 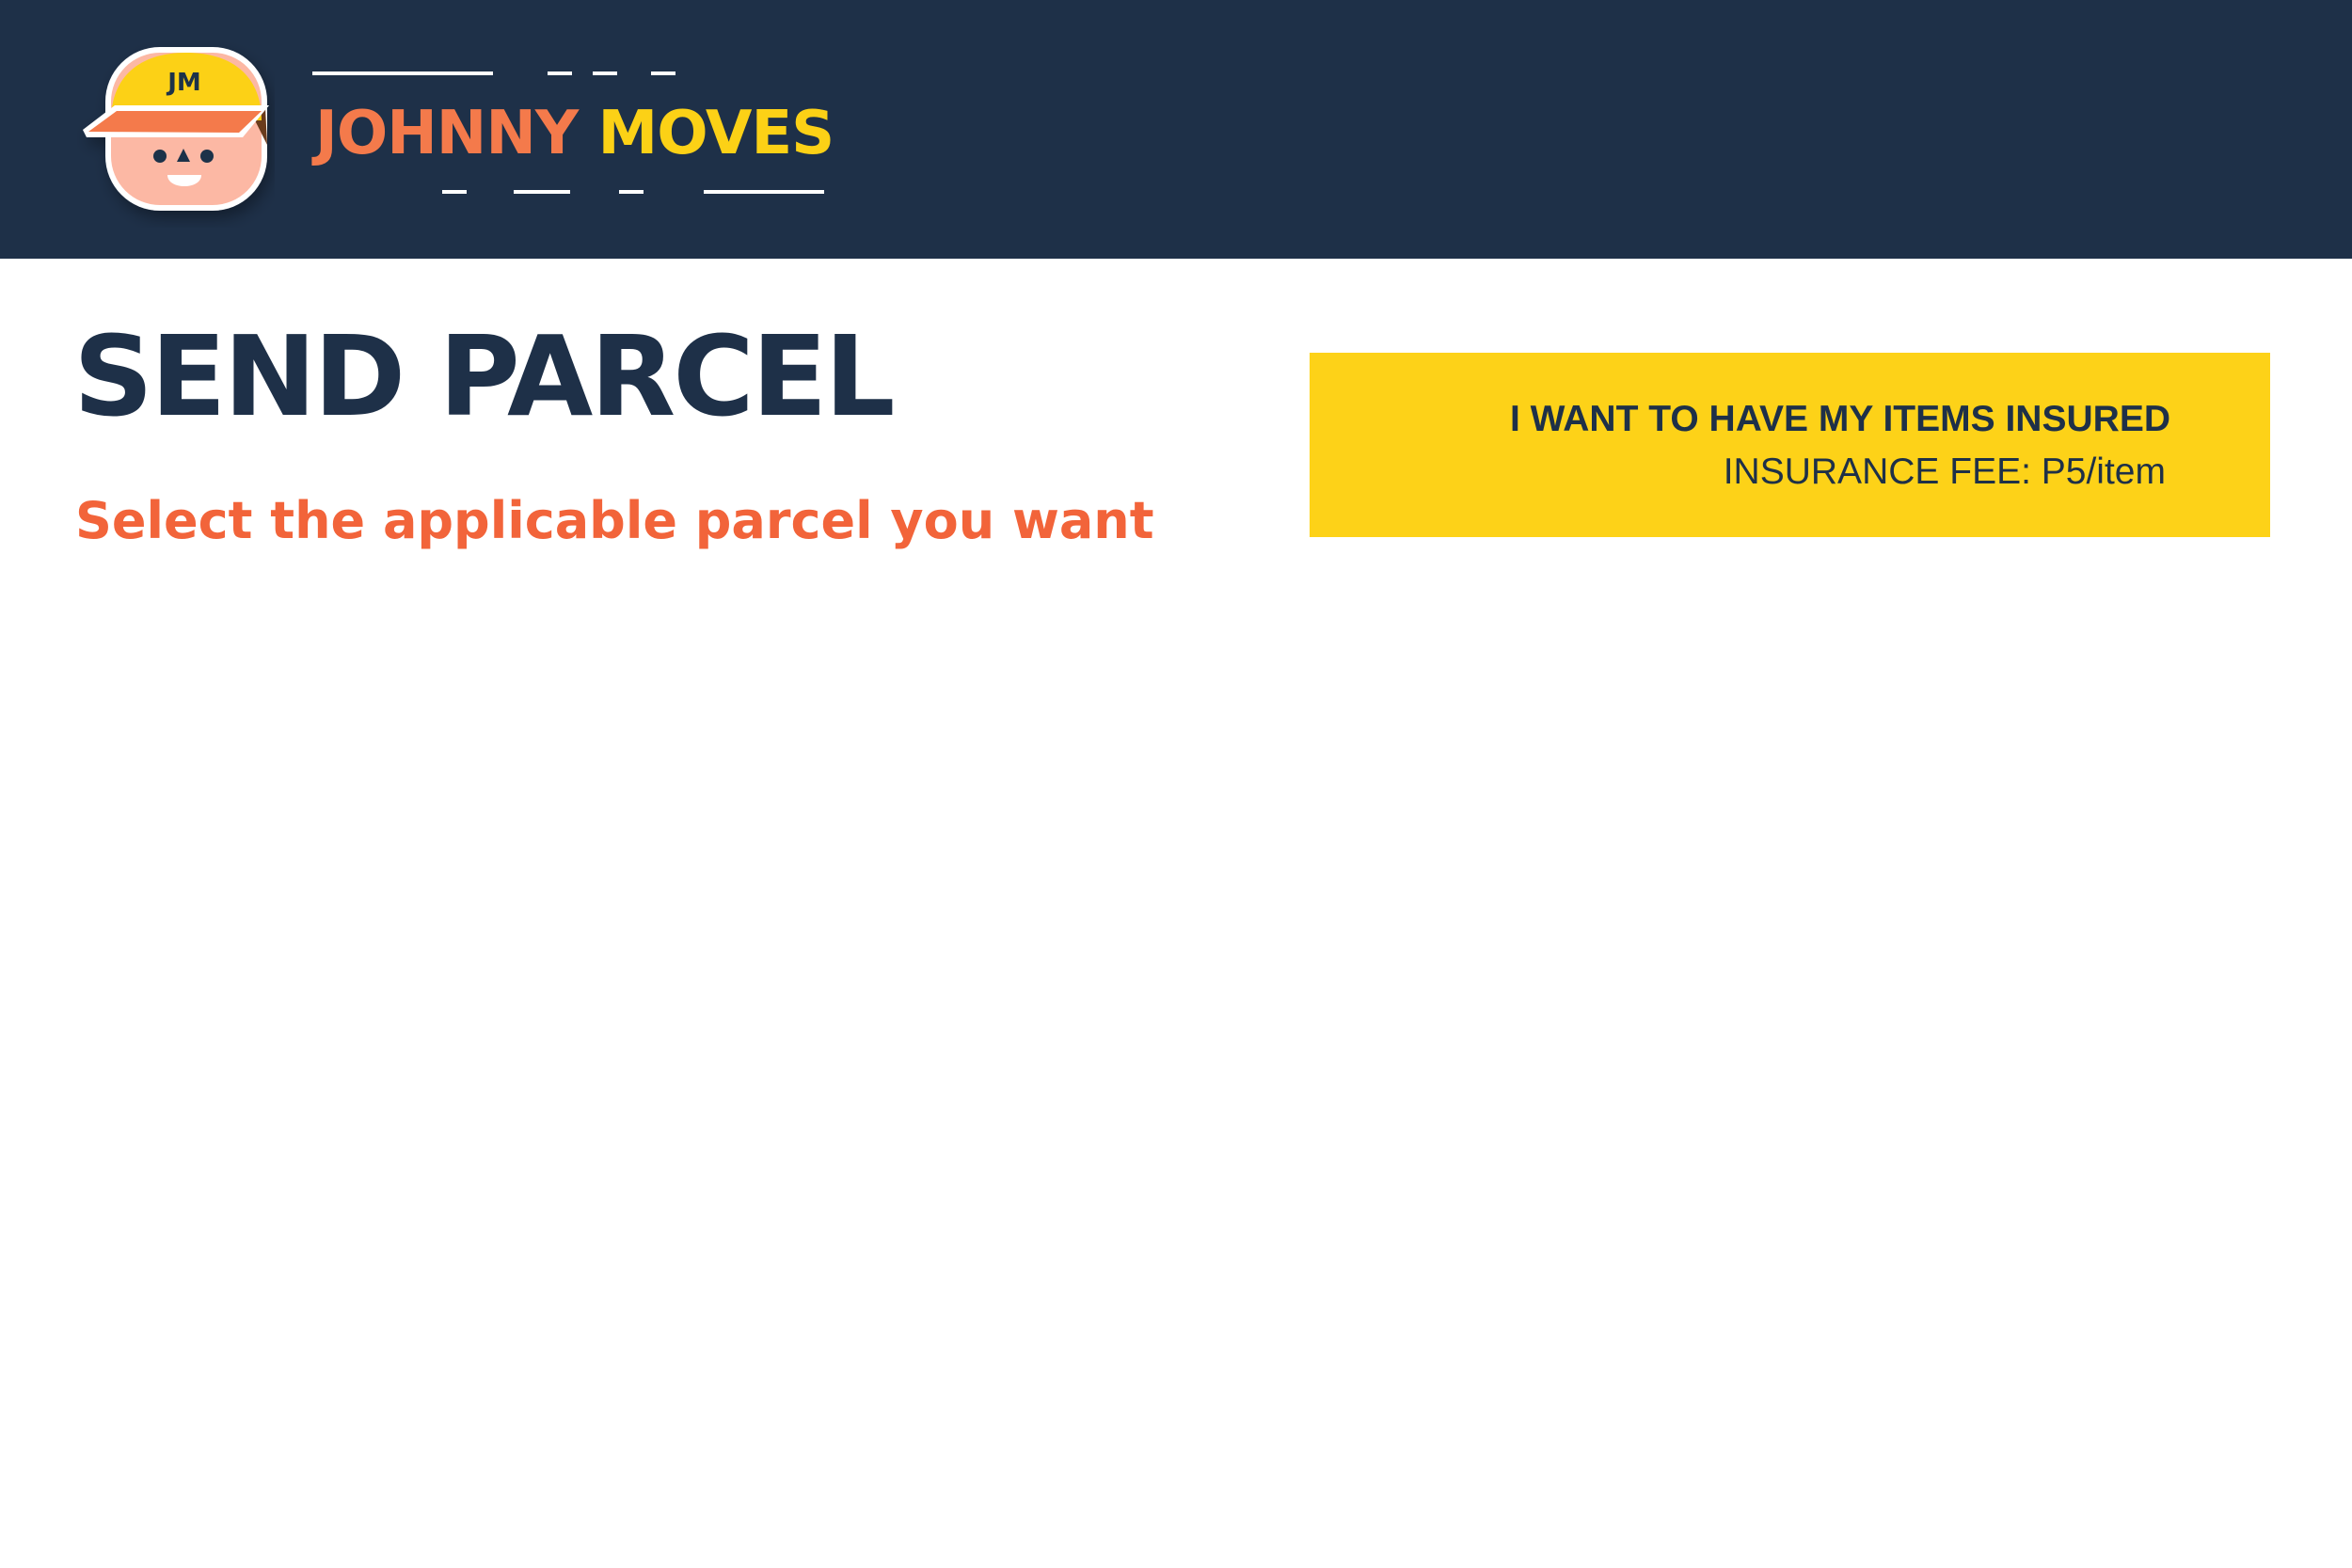 I want to click on page-subtitle: Select the applicable parcel you want, so click(x=614, y=520).